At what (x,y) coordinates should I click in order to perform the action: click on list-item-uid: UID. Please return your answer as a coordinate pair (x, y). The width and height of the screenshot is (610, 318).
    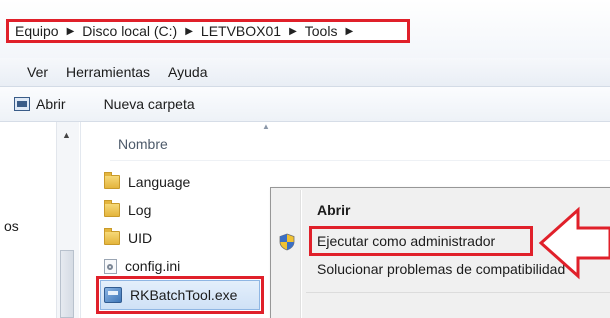
    Looking at the image, I should click on (128, 238).